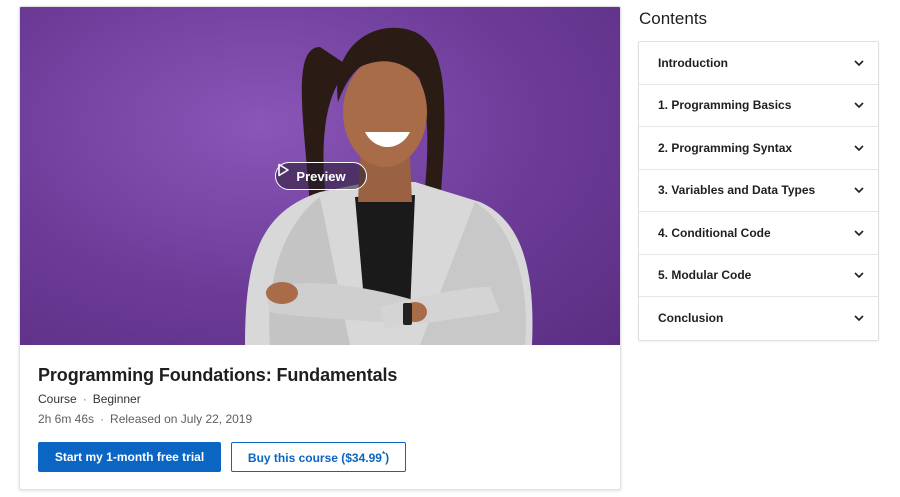  Describe the element at coordinates (758, 63) in the screenshot. I see `chapter-introduction: Introduction` at that location.